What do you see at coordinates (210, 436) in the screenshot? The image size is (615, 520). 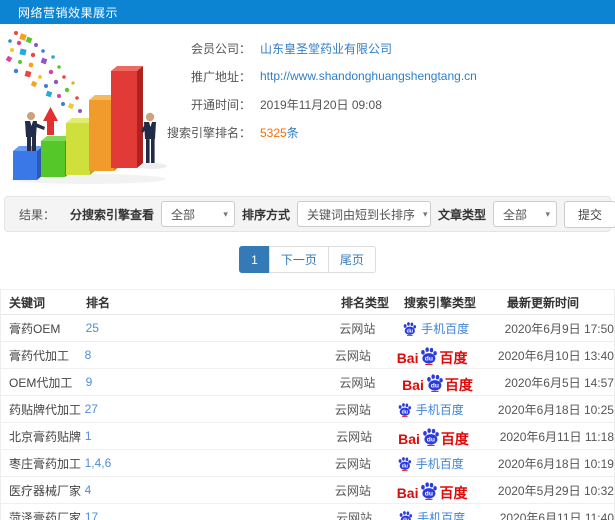 I see `rank-link: 1` at bounding box center [210, 436].